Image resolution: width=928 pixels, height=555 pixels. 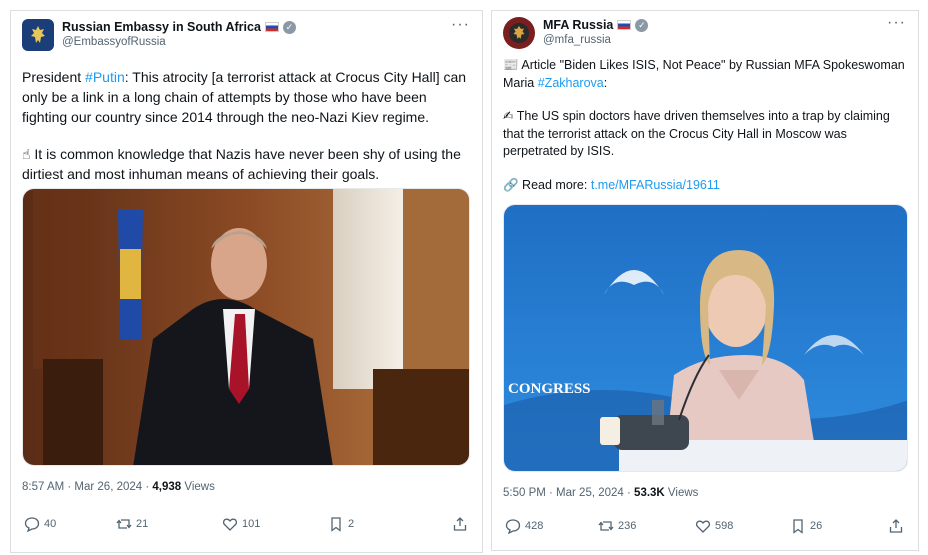 I want to click on external-link: t.me/MFARussia/19611, so click(x=655, y=185).